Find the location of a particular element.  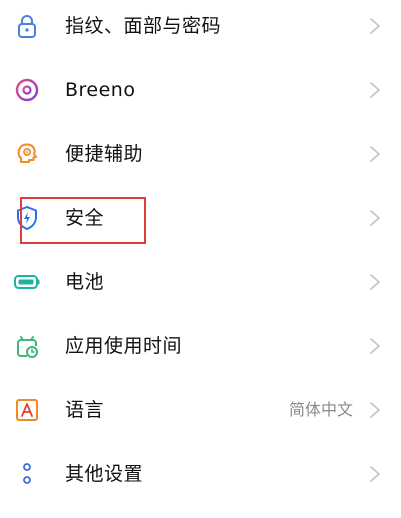

settings-item-label: 电池 is located at coordinates (85, 282).